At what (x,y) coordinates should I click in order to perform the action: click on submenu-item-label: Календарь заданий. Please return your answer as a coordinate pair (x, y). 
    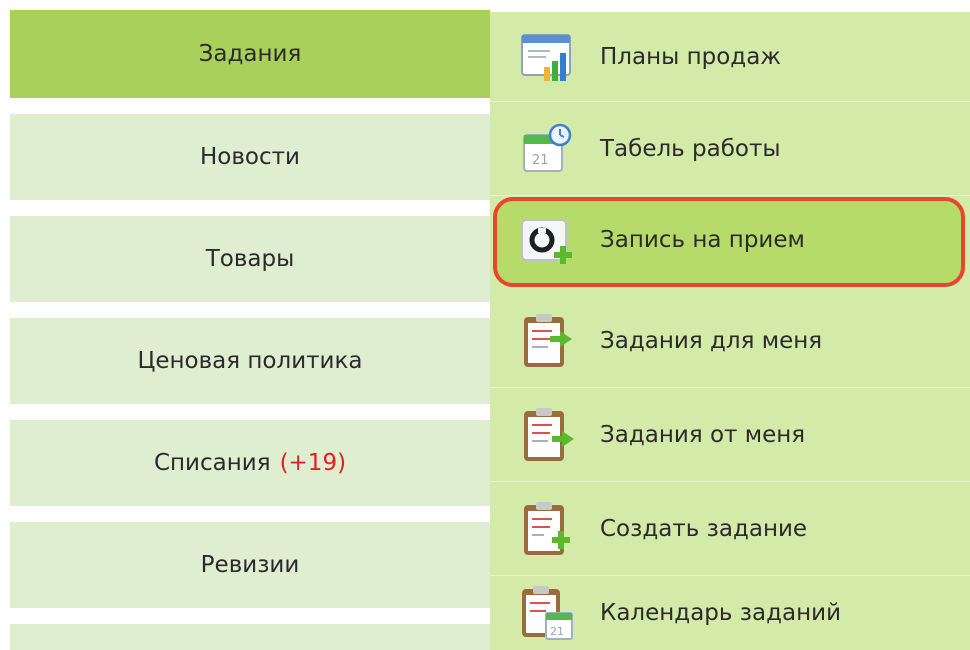
    Looking at the image, I should click on (721, 613).